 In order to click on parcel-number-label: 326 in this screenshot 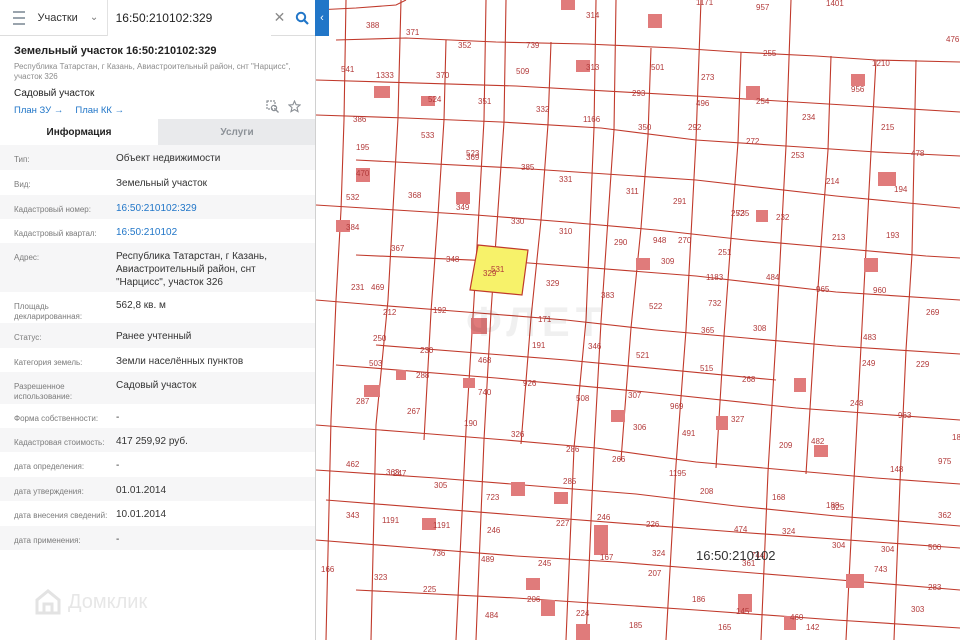, I will do `click(518, 434)`.